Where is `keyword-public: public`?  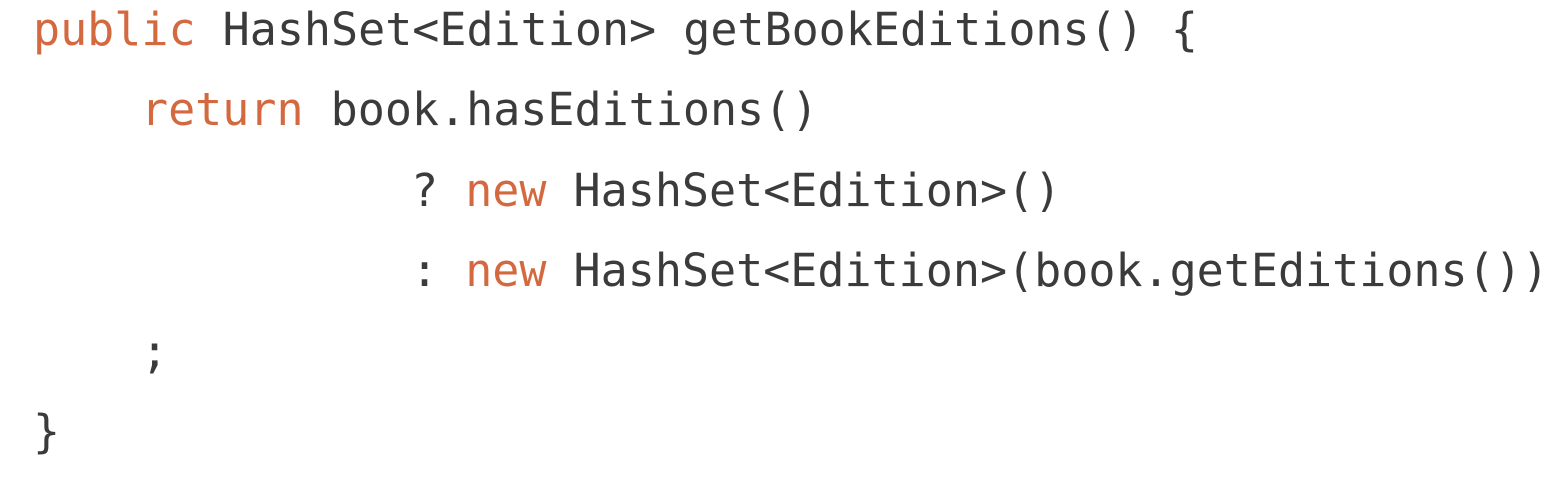
keyword-public: public is located at coordinates (114, 29).